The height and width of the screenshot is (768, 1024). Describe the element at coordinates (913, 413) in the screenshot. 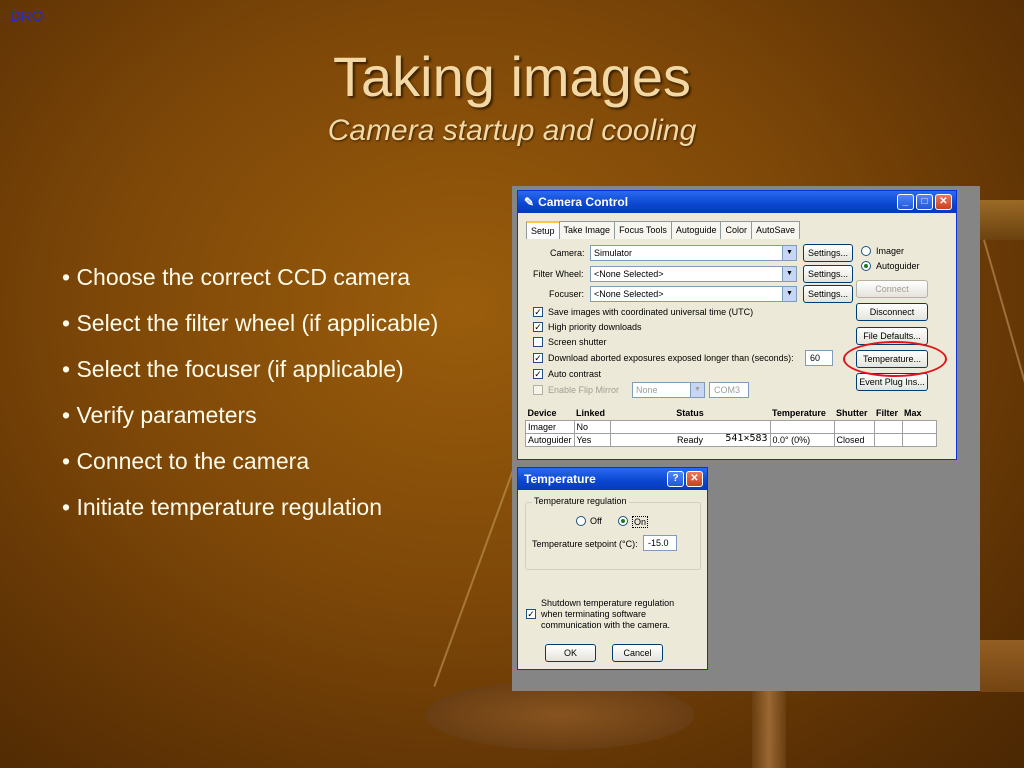

I see `grid-header-cell: Max` at that location.